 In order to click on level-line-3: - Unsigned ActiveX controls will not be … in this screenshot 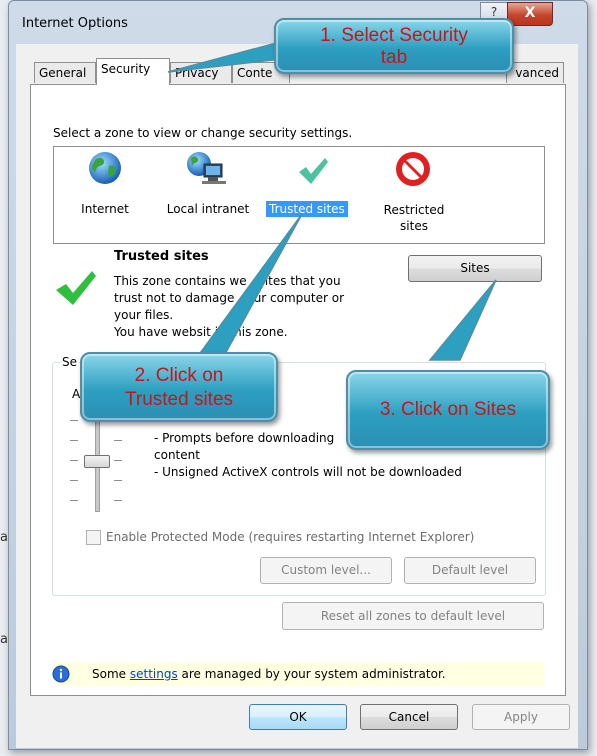, I will do `click(308, 472)`.